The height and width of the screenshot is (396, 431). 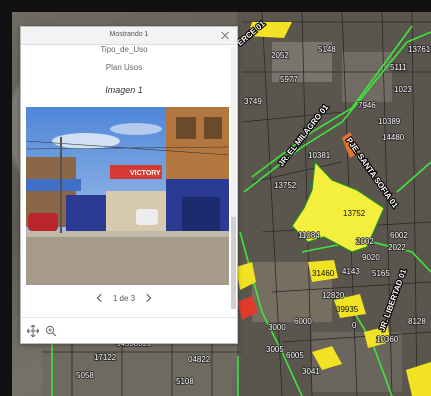 I want to click on popup-scrollbar-thumb, so click(x=233, y=263).